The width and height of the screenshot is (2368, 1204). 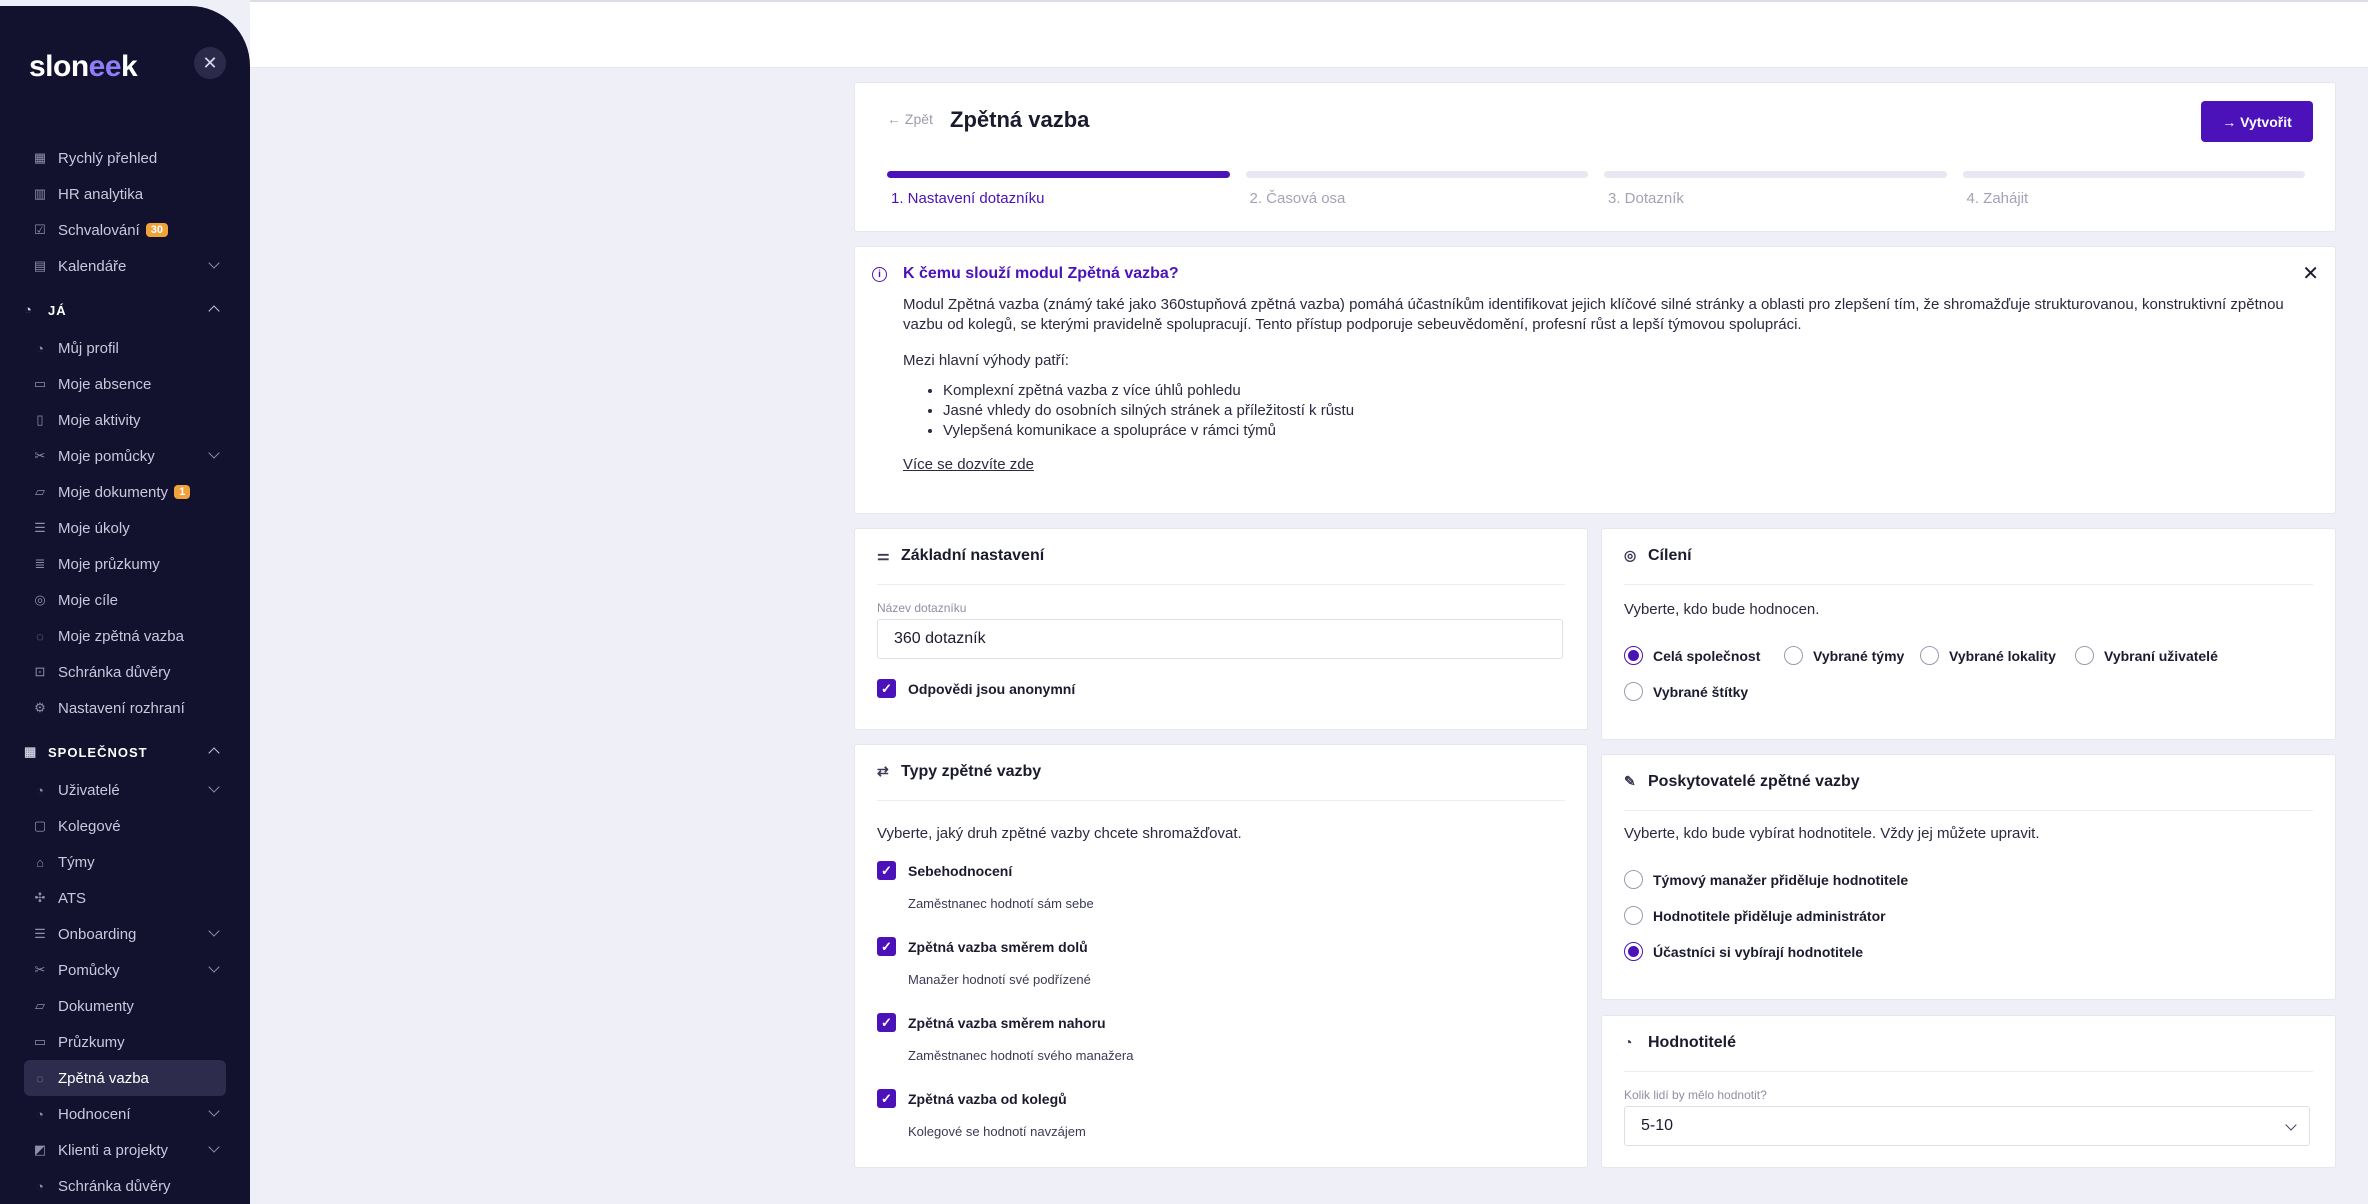 What do you see at coordinates (89, 790) in the screenshot?
I see `sidebar-item-label: Uživatelé` at bounding box center [89, 790].